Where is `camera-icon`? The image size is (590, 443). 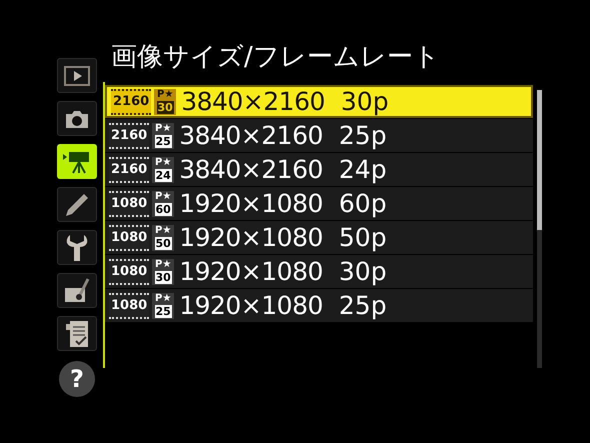 camera-icon is located at coordinates (77, 118).